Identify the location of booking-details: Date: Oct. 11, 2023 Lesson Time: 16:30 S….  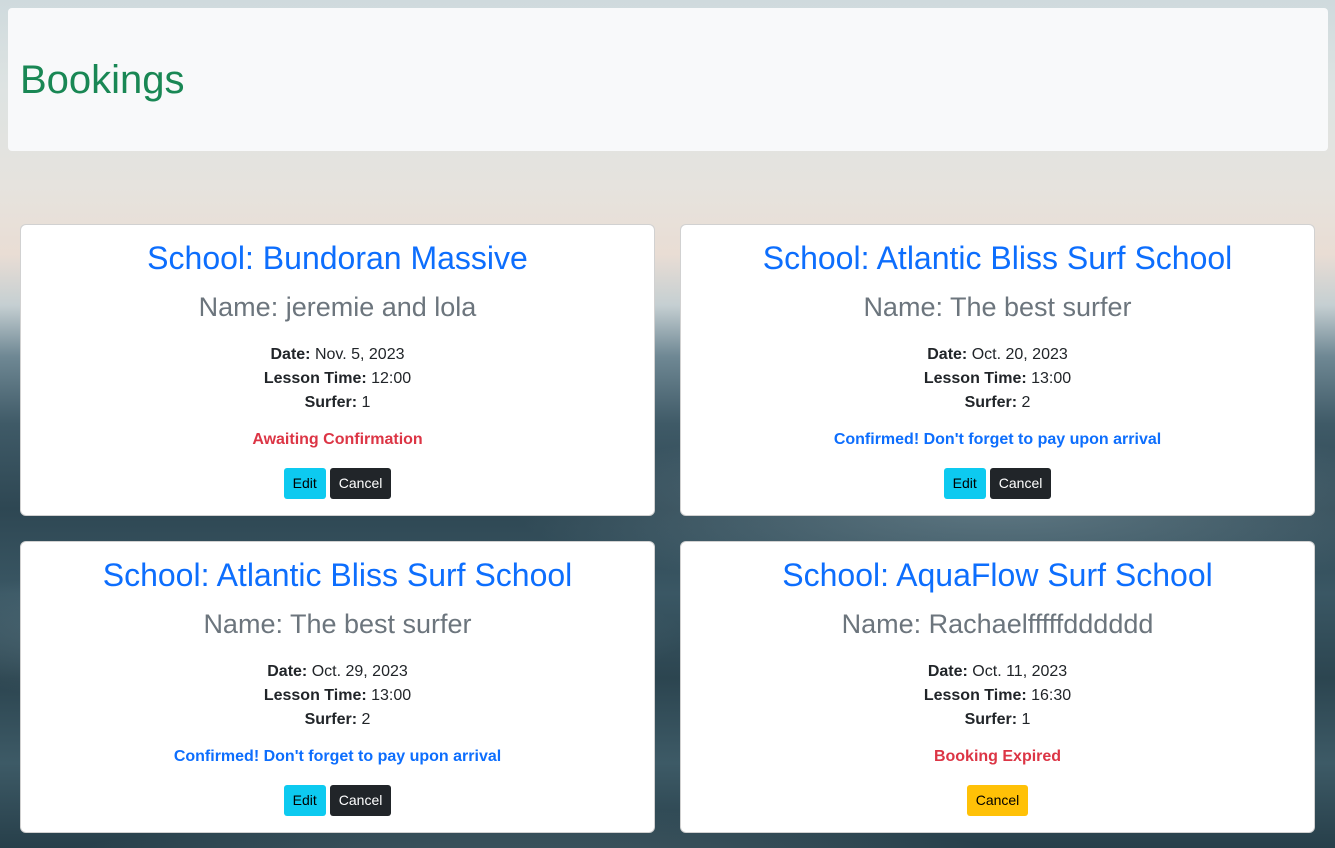
(997, 696).